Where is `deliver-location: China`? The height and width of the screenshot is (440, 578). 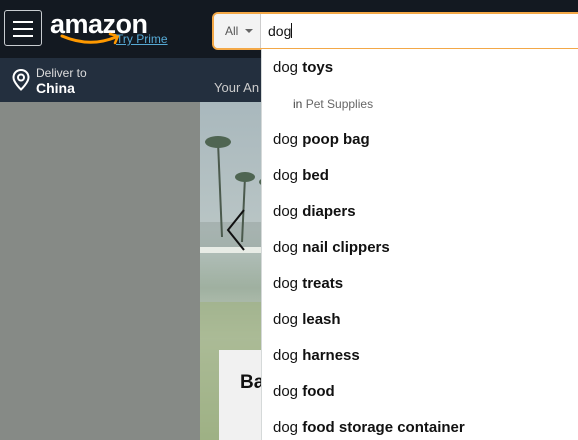 deliver-location: China is located at coordinates (55, 88).